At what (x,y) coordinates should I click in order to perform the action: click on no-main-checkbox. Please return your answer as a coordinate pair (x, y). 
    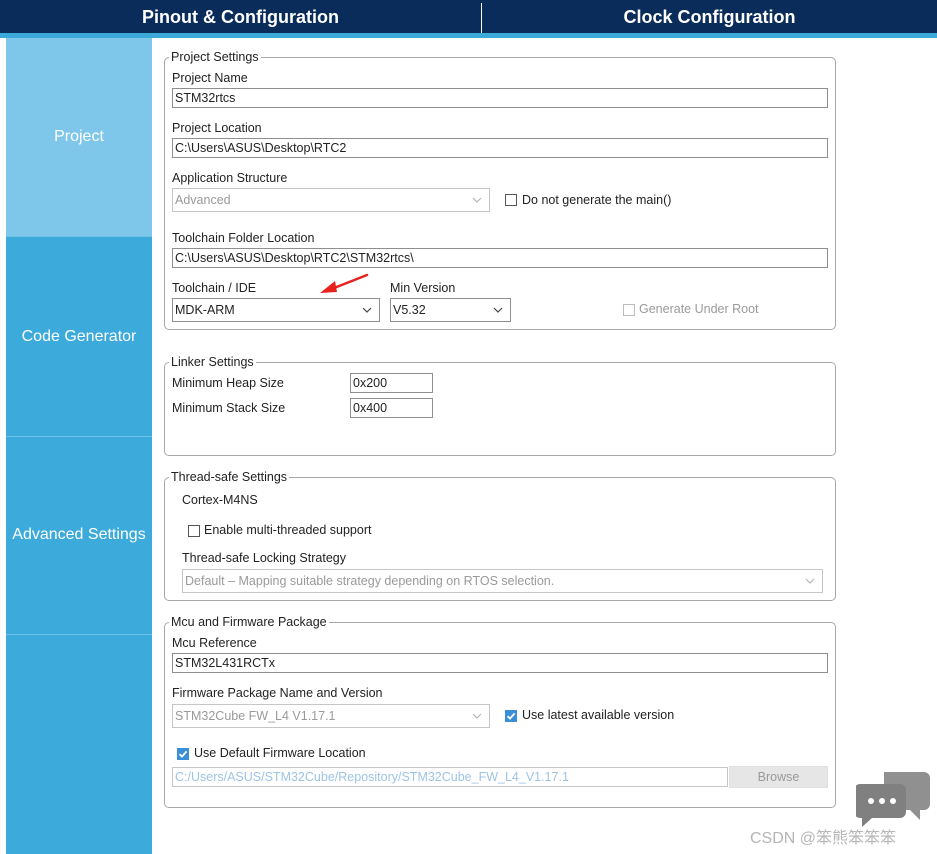
    Looking at the image, I should click on (511, 200).